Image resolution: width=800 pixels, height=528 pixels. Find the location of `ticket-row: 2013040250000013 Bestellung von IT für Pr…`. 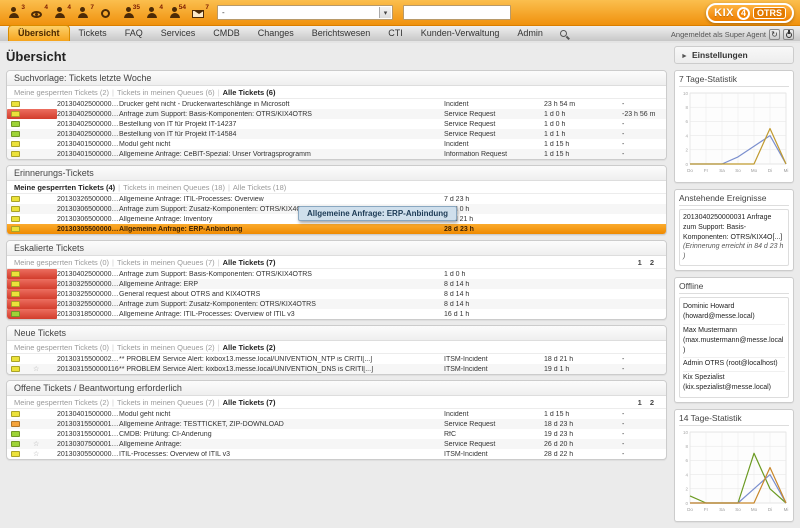

ticket-row: 2013040250000013 Bestellung von IT für Pr… is located at coordinates (336, 134).